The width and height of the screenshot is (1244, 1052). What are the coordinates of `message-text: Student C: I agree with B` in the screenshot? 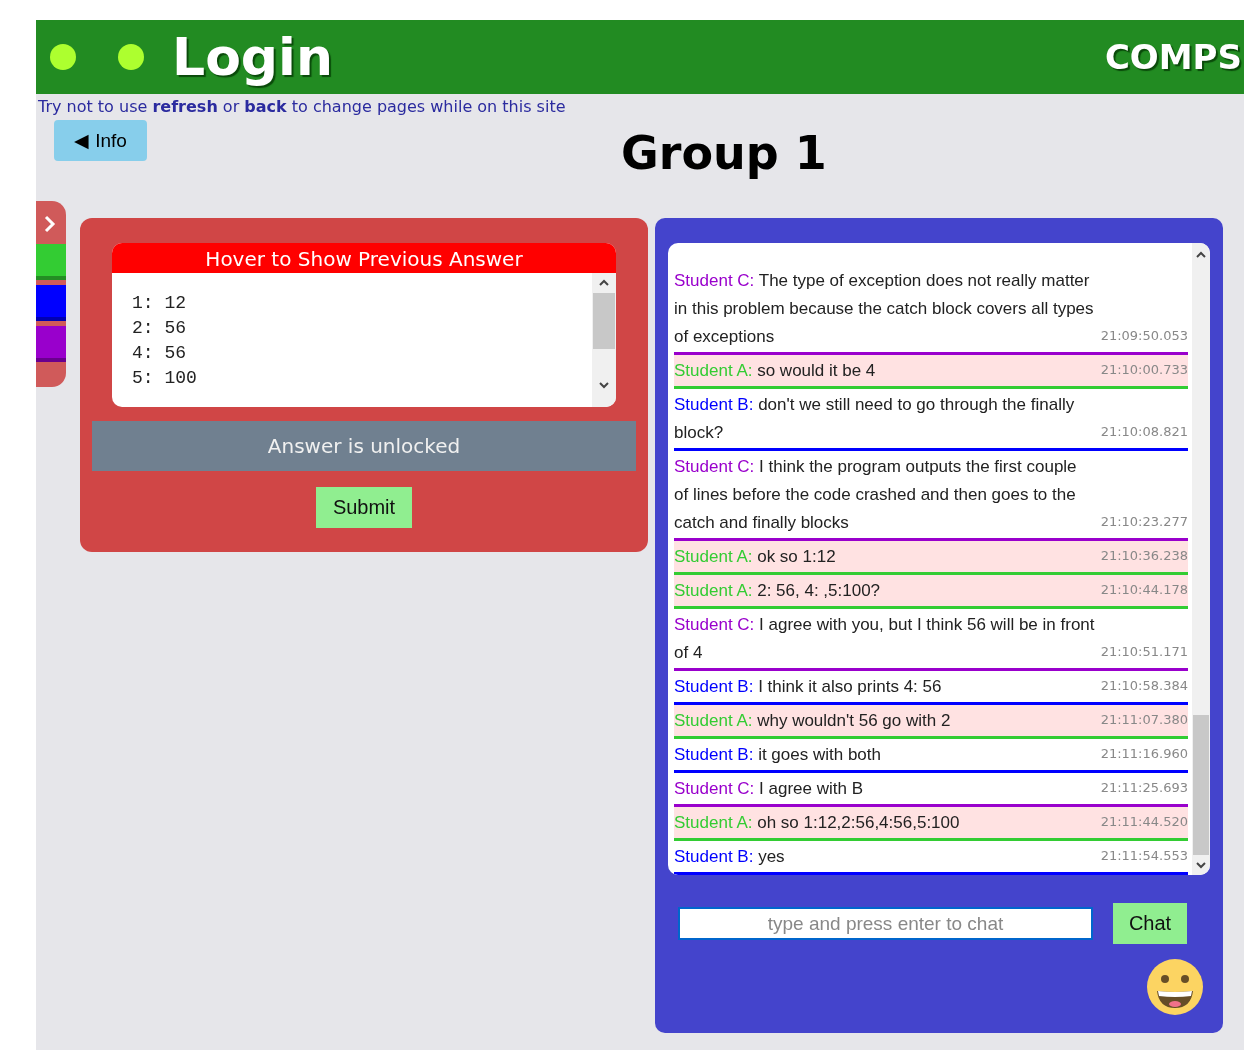 It's located at (769, 789).